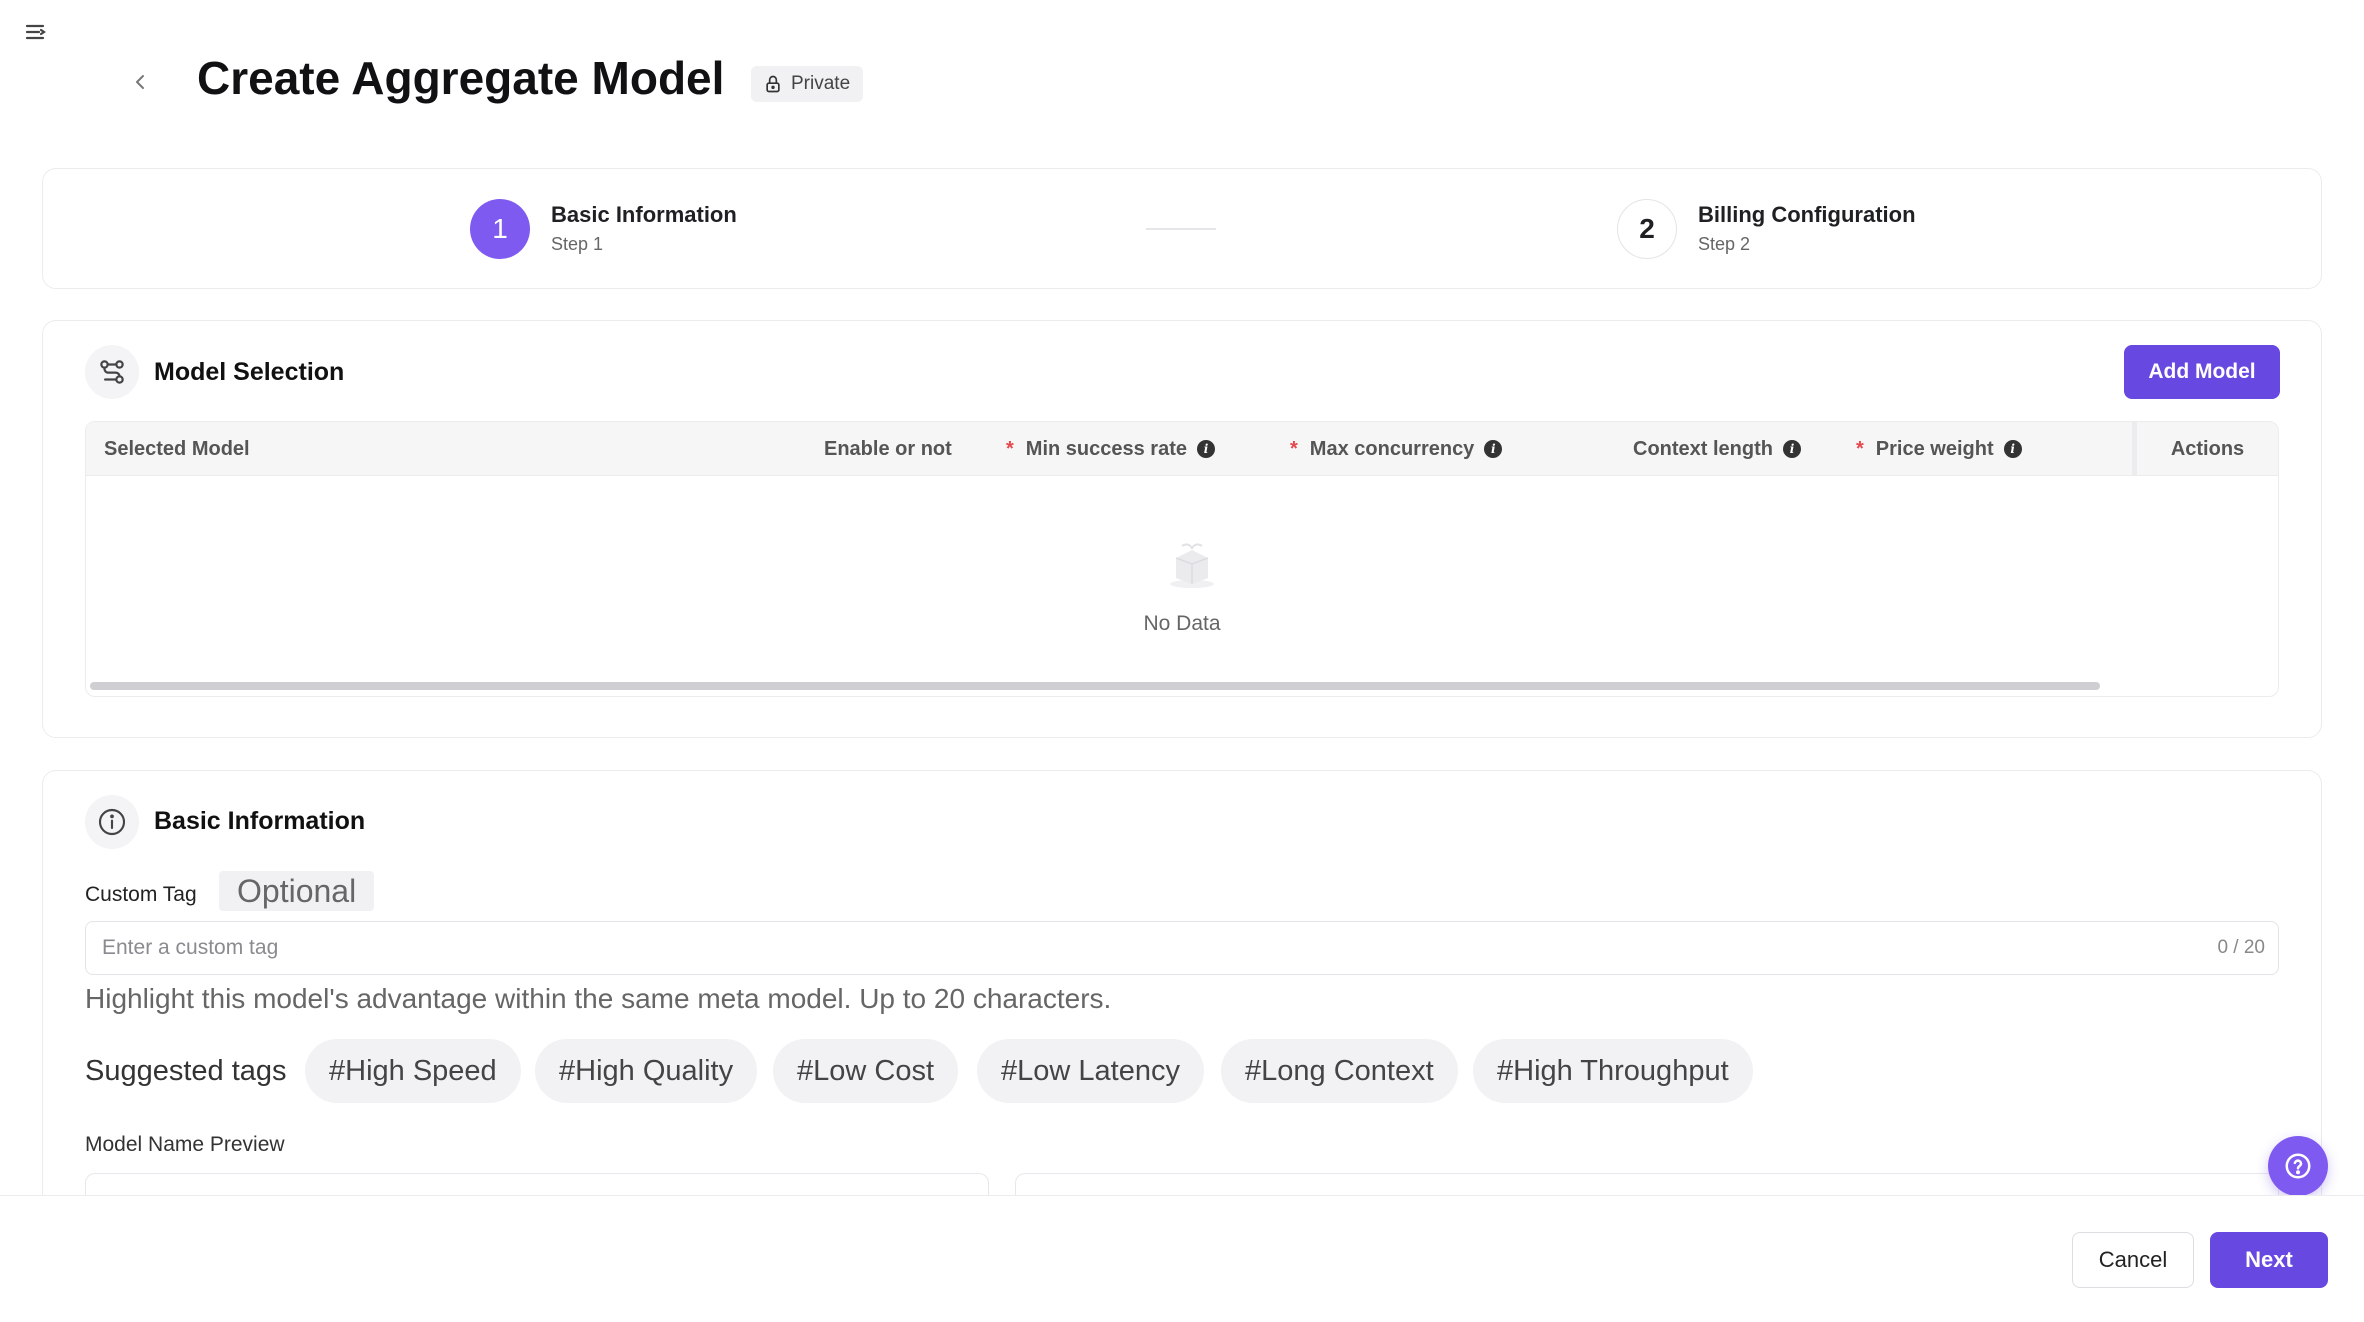  I want to click on step-separator, so click(1181, 229).